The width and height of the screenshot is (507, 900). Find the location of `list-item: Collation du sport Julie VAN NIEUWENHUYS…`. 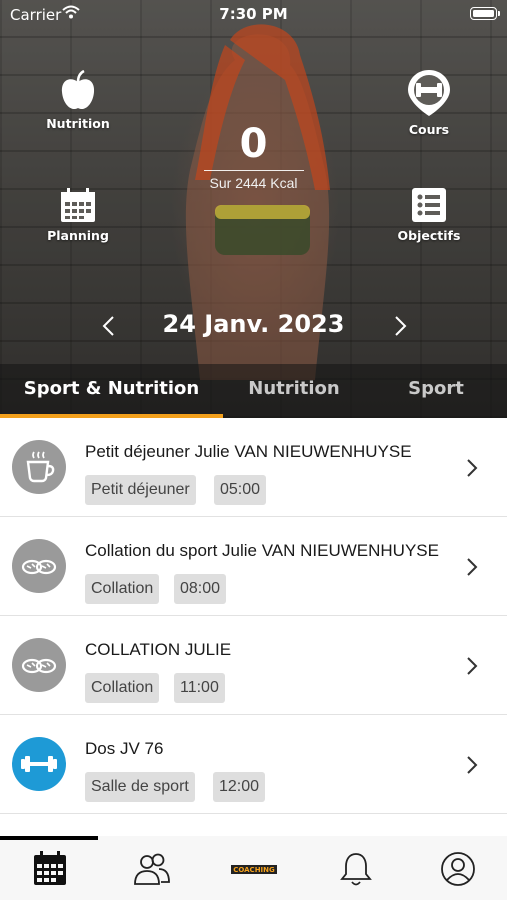

list-item: Collation du sport Julie VAN NIEUWENHUYS… is located at coordinates (253, 566).